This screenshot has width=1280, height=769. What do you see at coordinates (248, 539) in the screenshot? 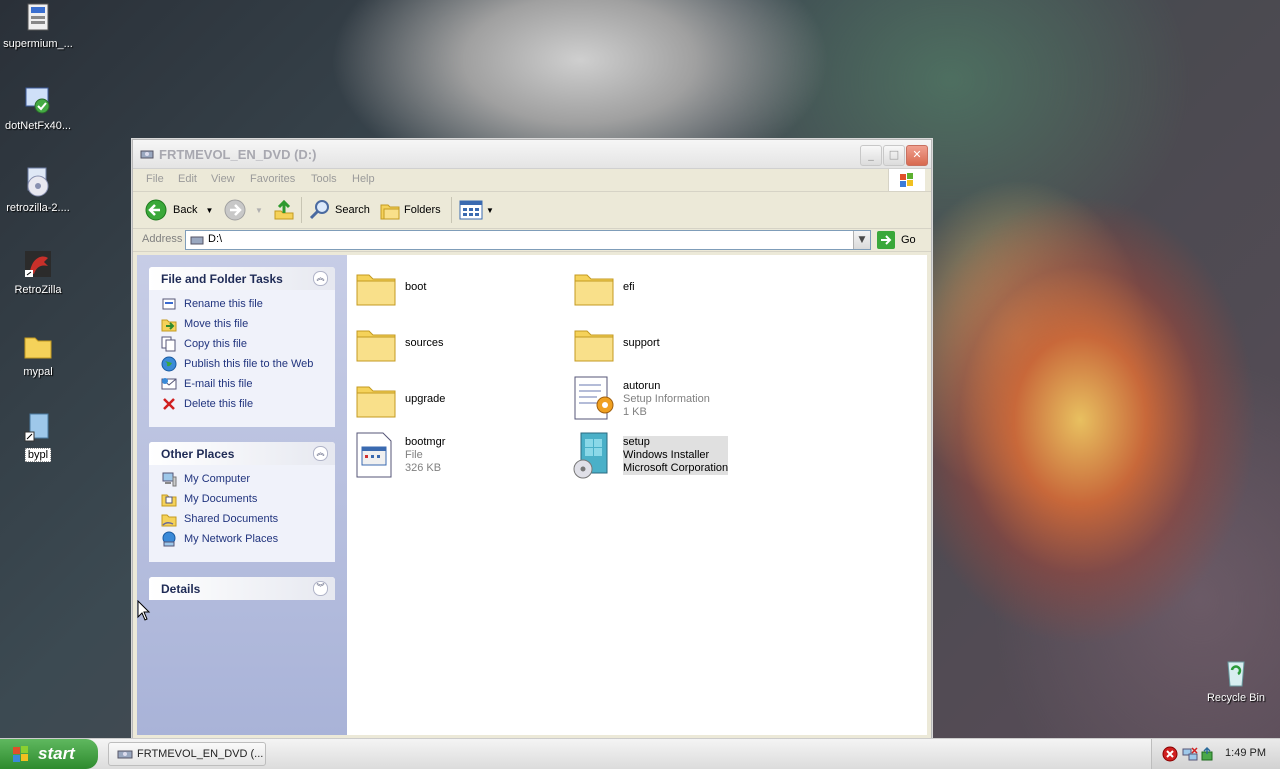
I see `place-network: My Network Places` at bounding box center [248, 539].